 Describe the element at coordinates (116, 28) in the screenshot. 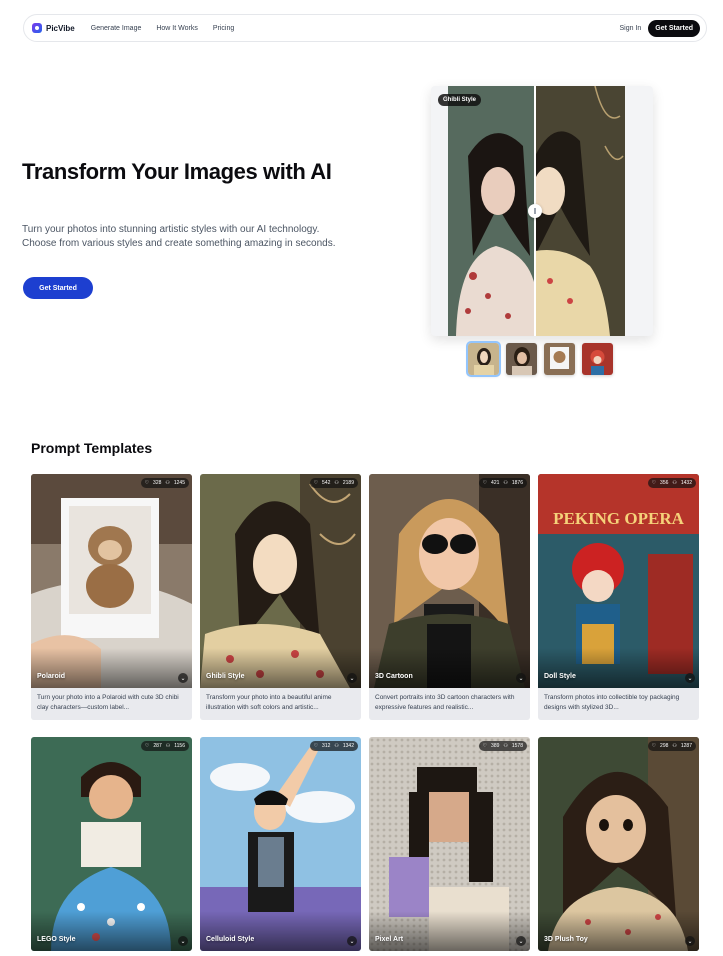

I see `nav-link-generate-image: Generate Image` at that location.